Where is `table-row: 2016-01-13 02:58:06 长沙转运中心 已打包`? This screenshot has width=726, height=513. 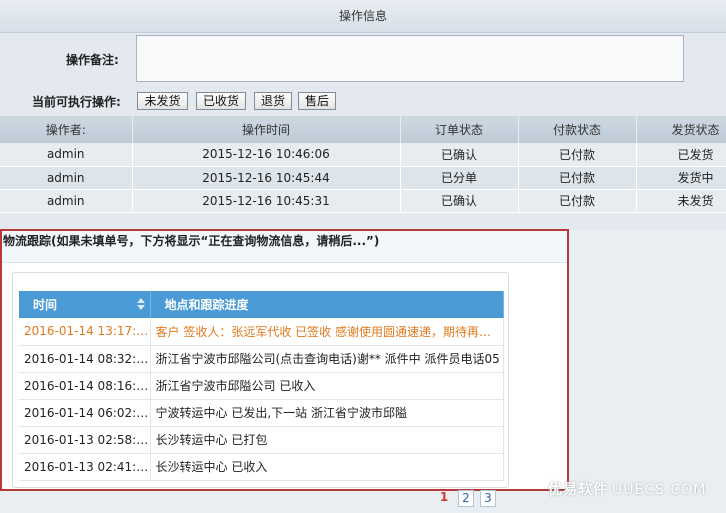 table-row: 2016-01-13 02:58:06 长沙转运中心 已打包 is located at coordinates (261, 440).